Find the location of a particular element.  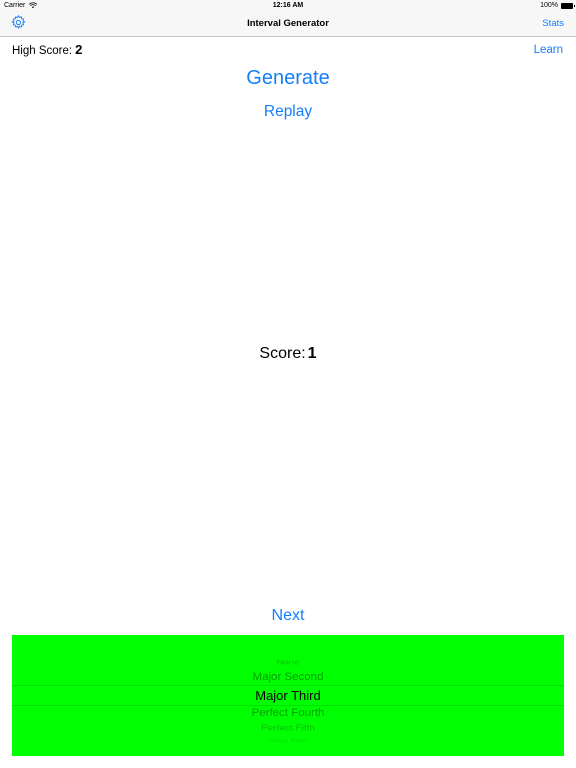

picker-selection-line-top is located at coordinates (288, 685).